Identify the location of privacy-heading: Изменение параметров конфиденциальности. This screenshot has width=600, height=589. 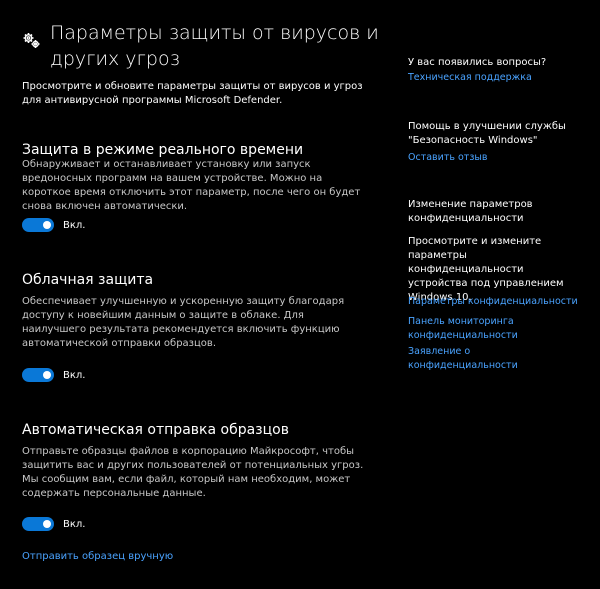
(470, 211).